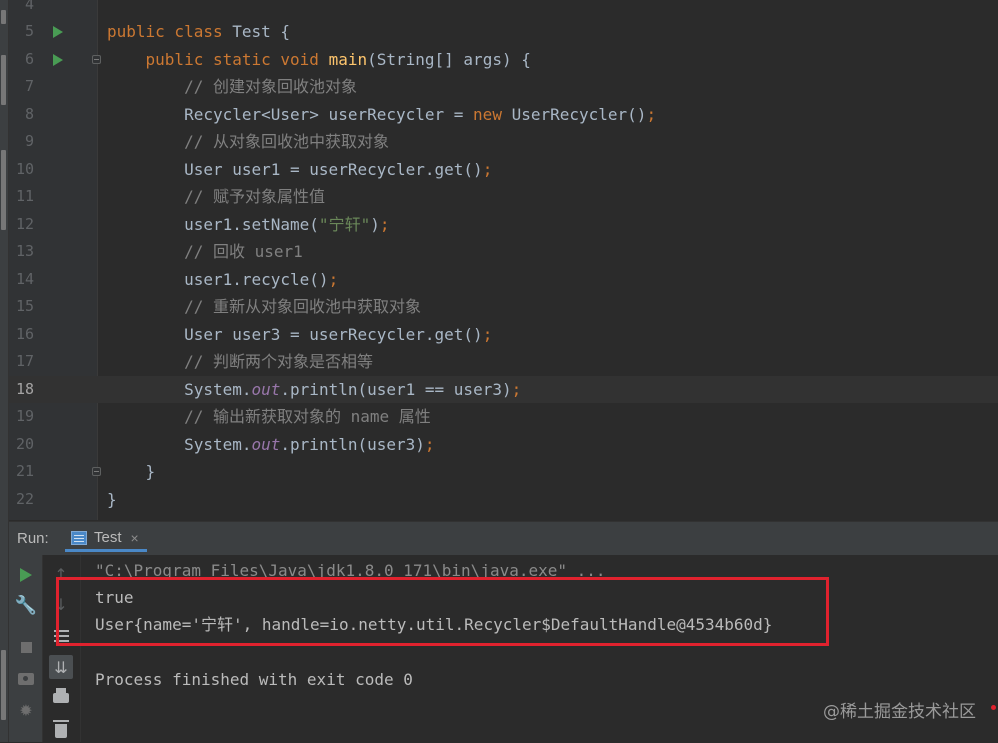  I want to click on rerun-button, so click(26, 575).